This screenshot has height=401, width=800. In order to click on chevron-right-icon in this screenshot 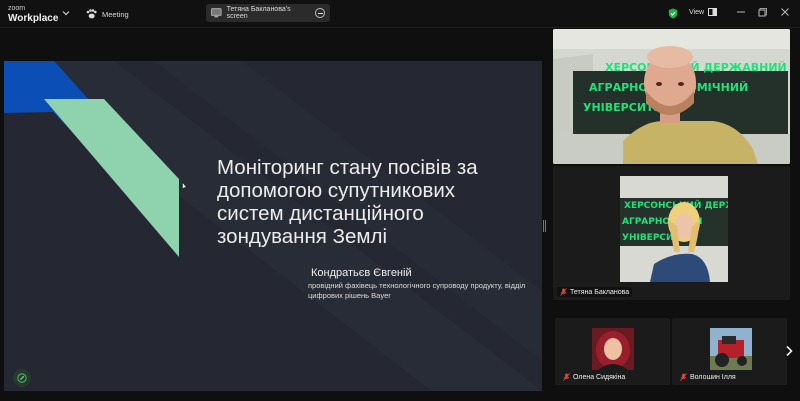, I will do `click(789, 351)`.